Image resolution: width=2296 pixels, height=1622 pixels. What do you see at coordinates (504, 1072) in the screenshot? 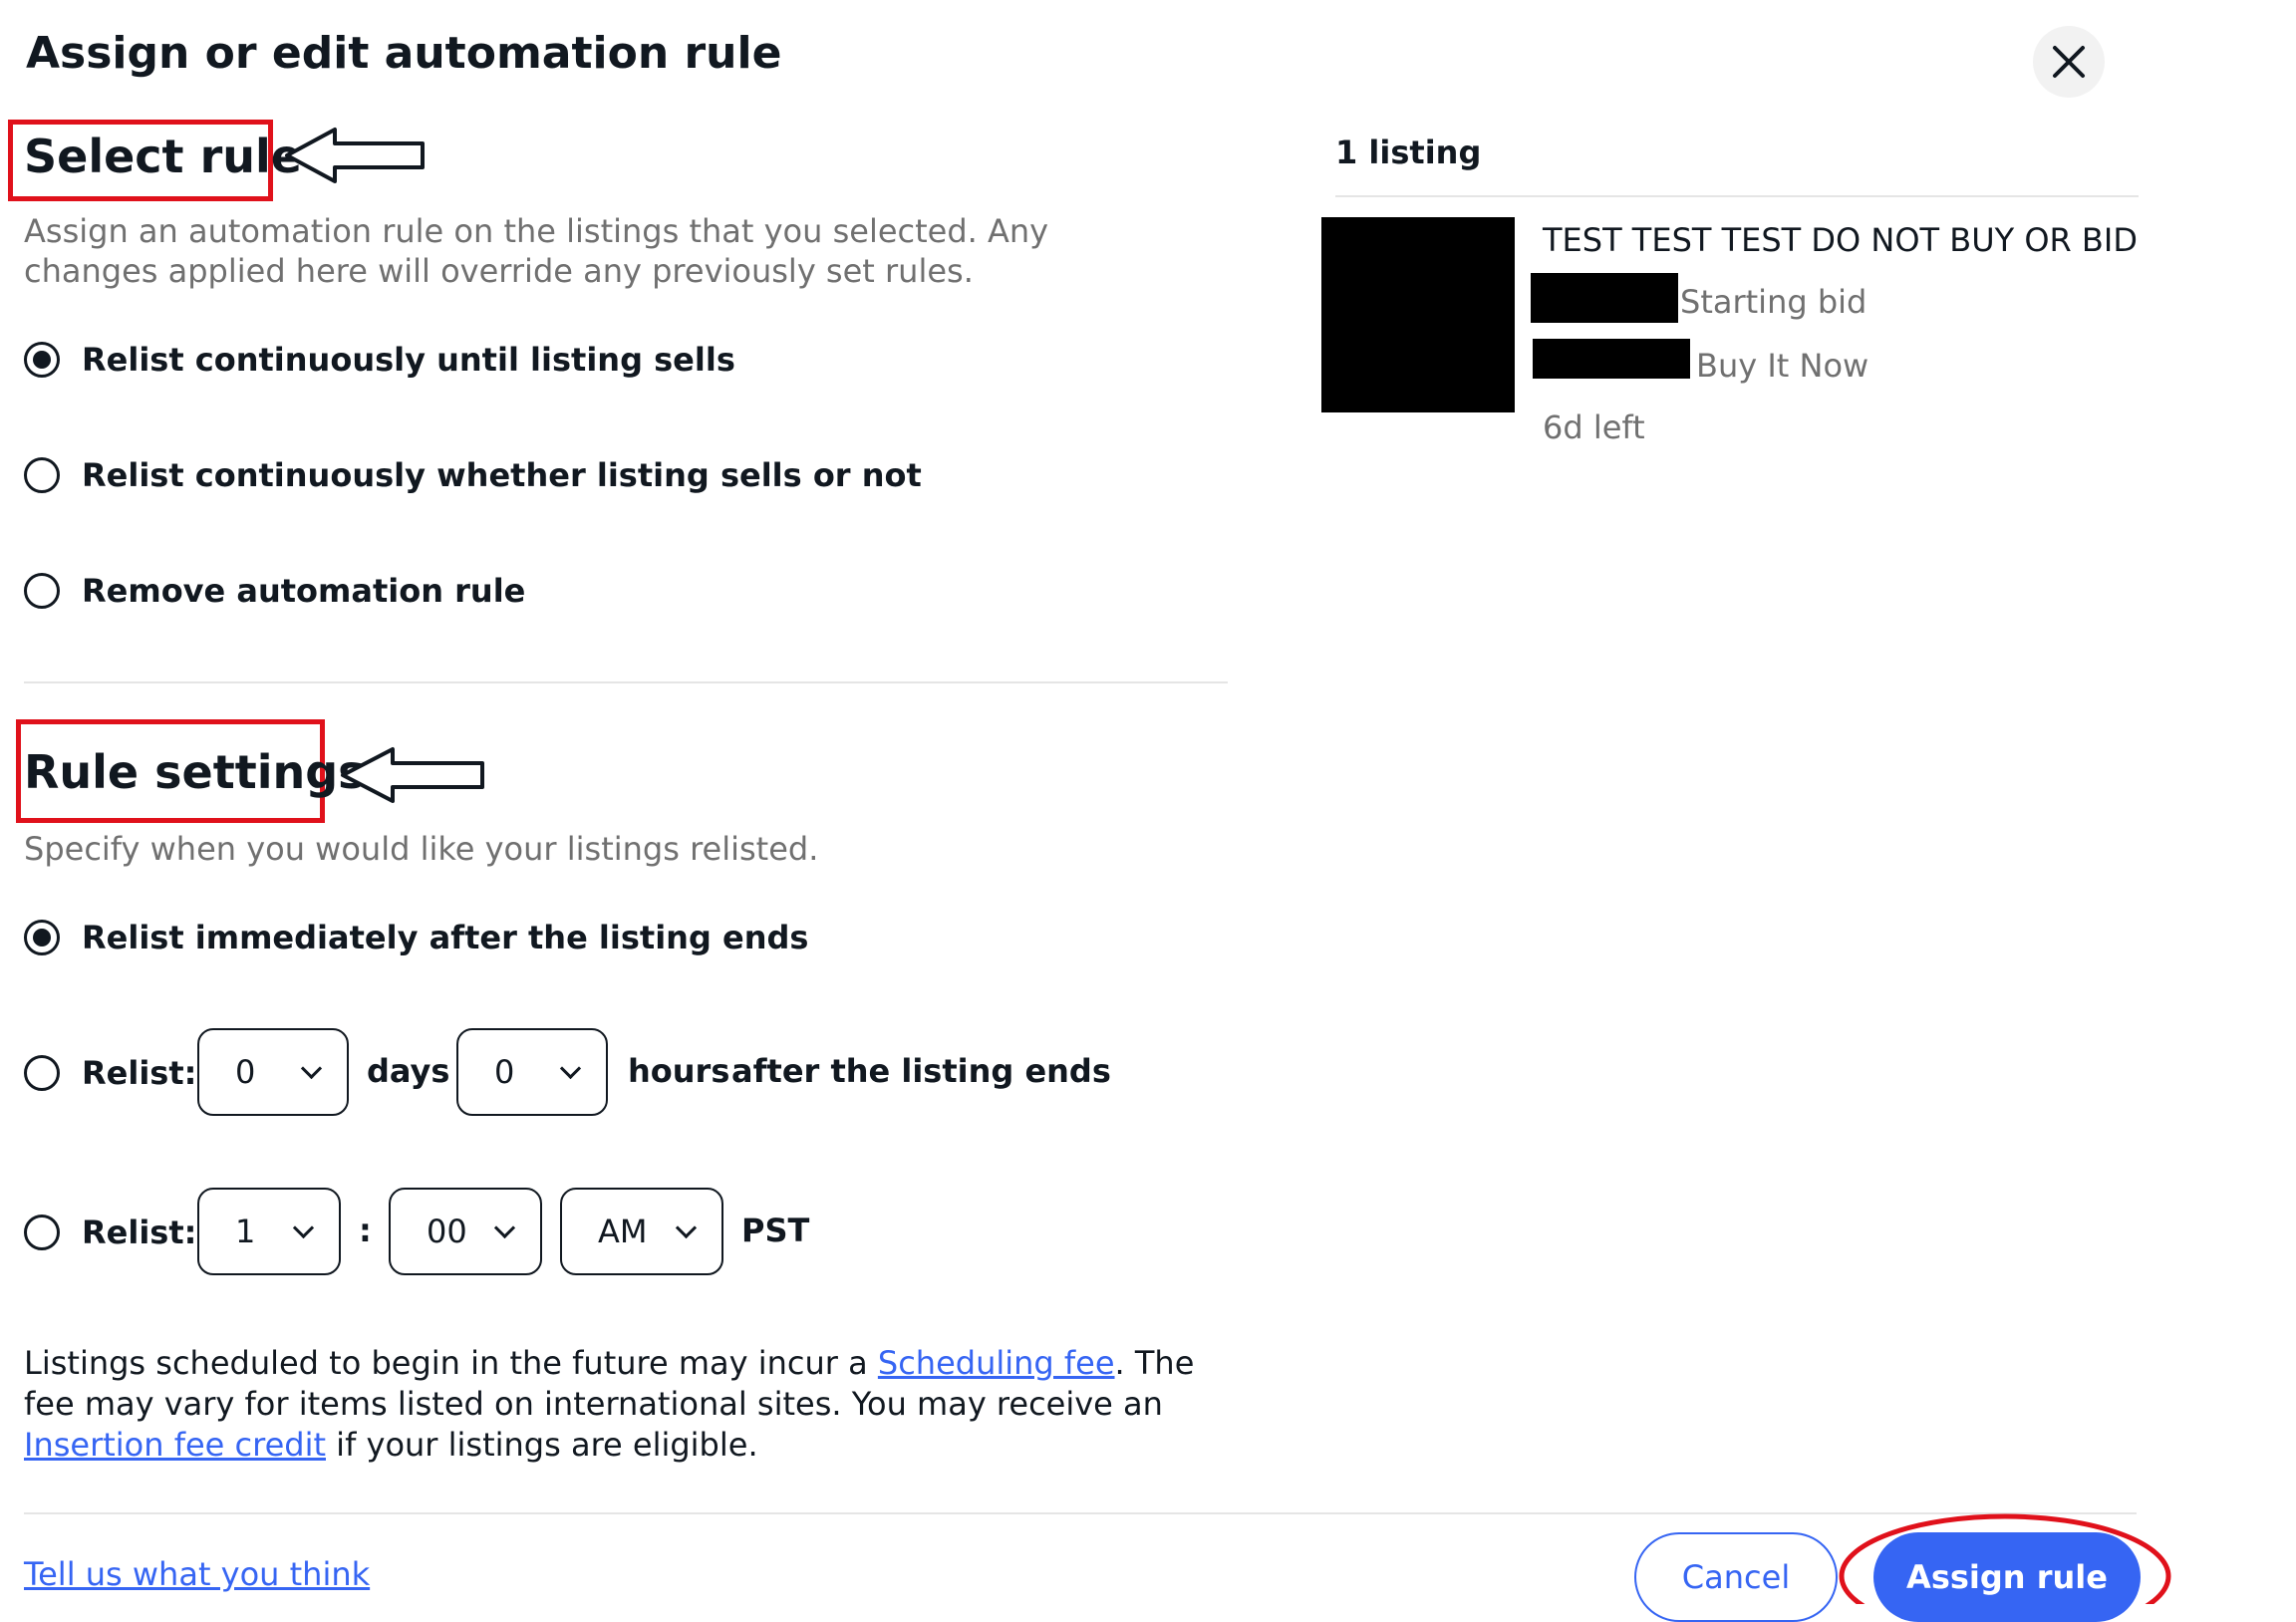
I see `hours-select-value: 0` at bounding box center [504, 1072].